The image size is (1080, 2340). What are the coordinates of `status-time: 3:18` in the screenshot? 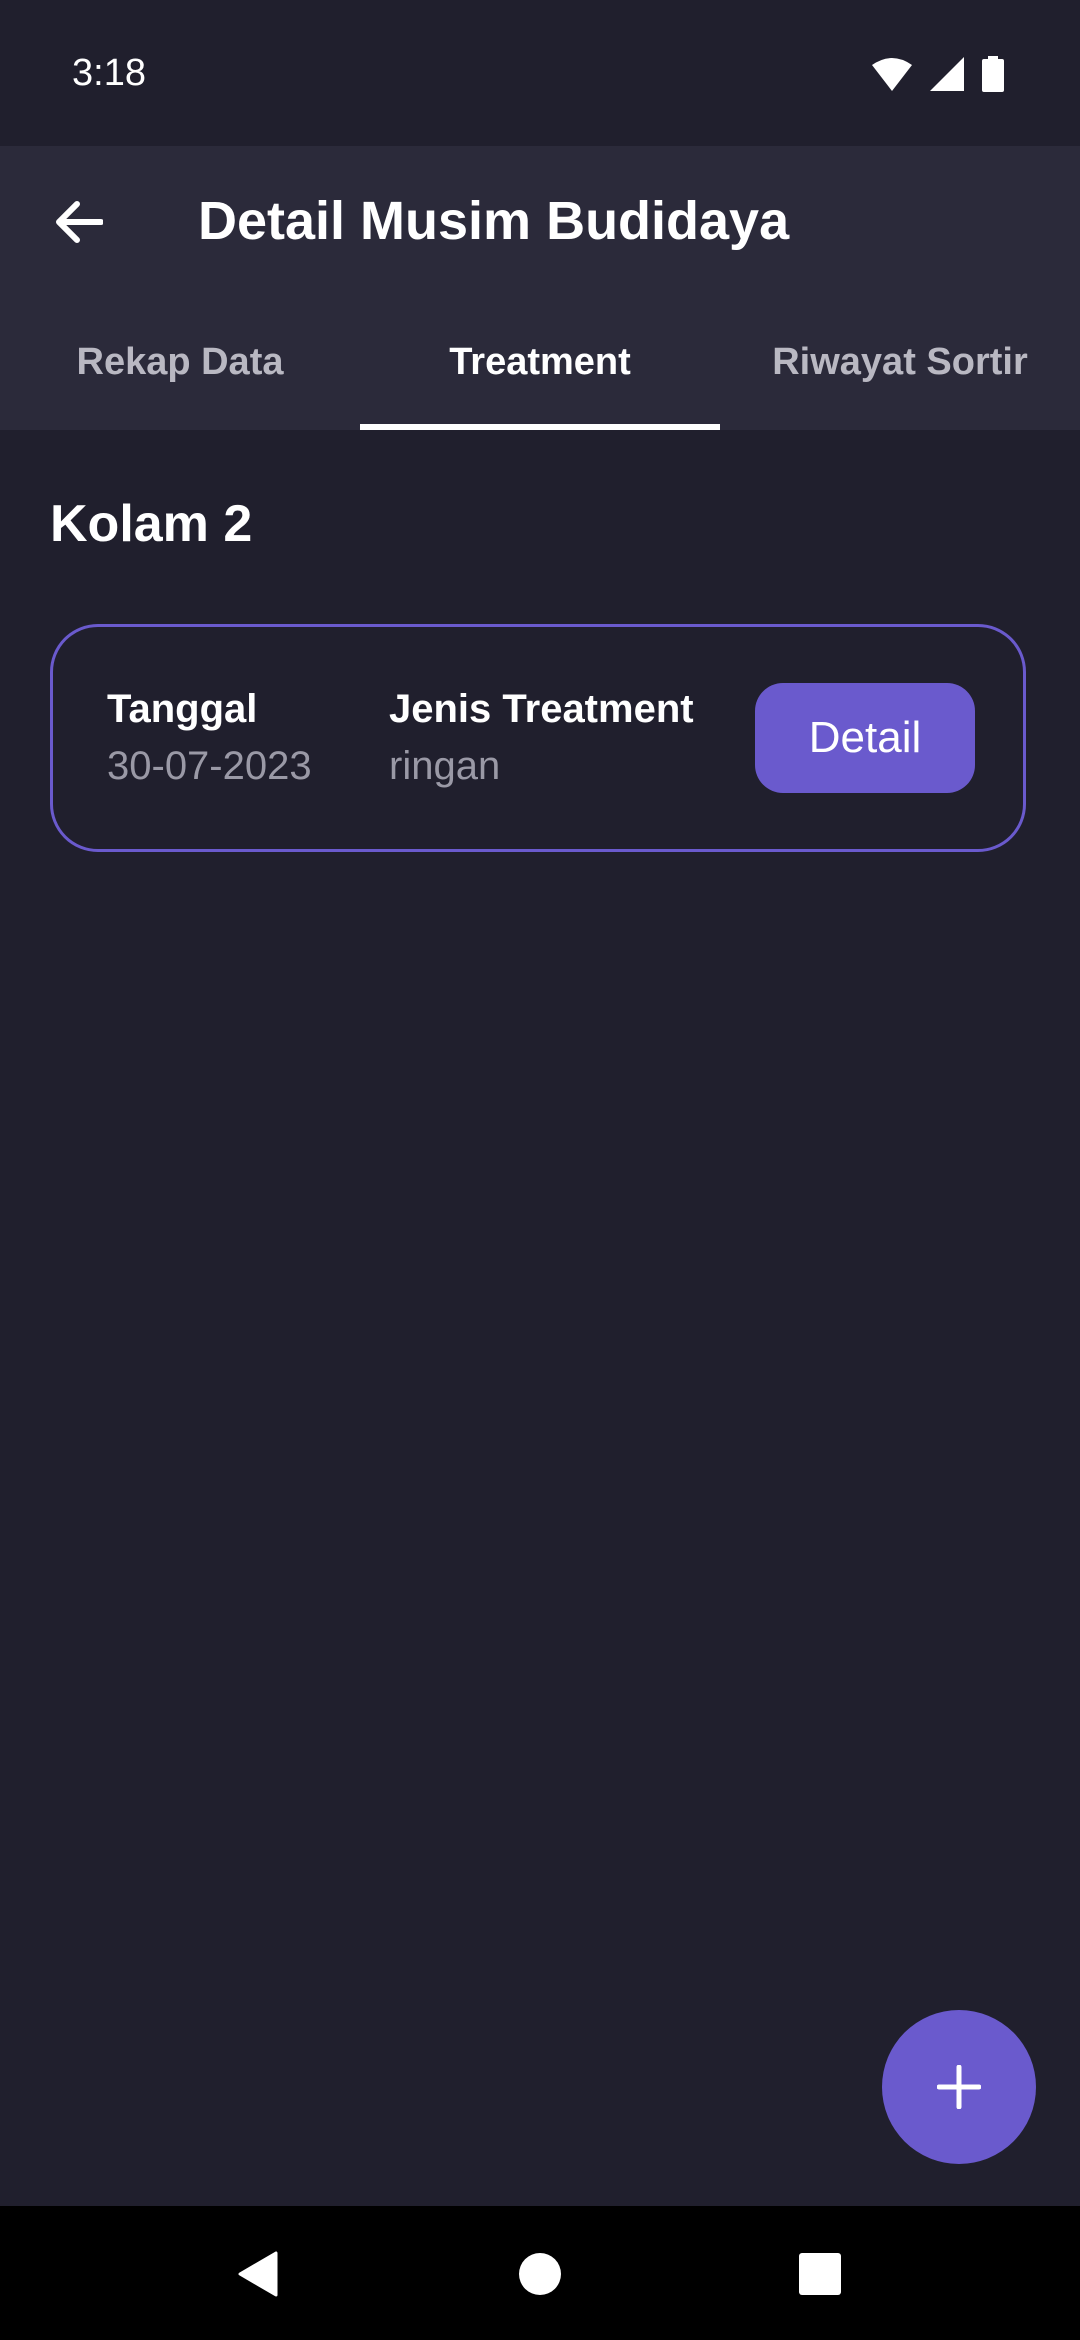 It's located at (109, 73).